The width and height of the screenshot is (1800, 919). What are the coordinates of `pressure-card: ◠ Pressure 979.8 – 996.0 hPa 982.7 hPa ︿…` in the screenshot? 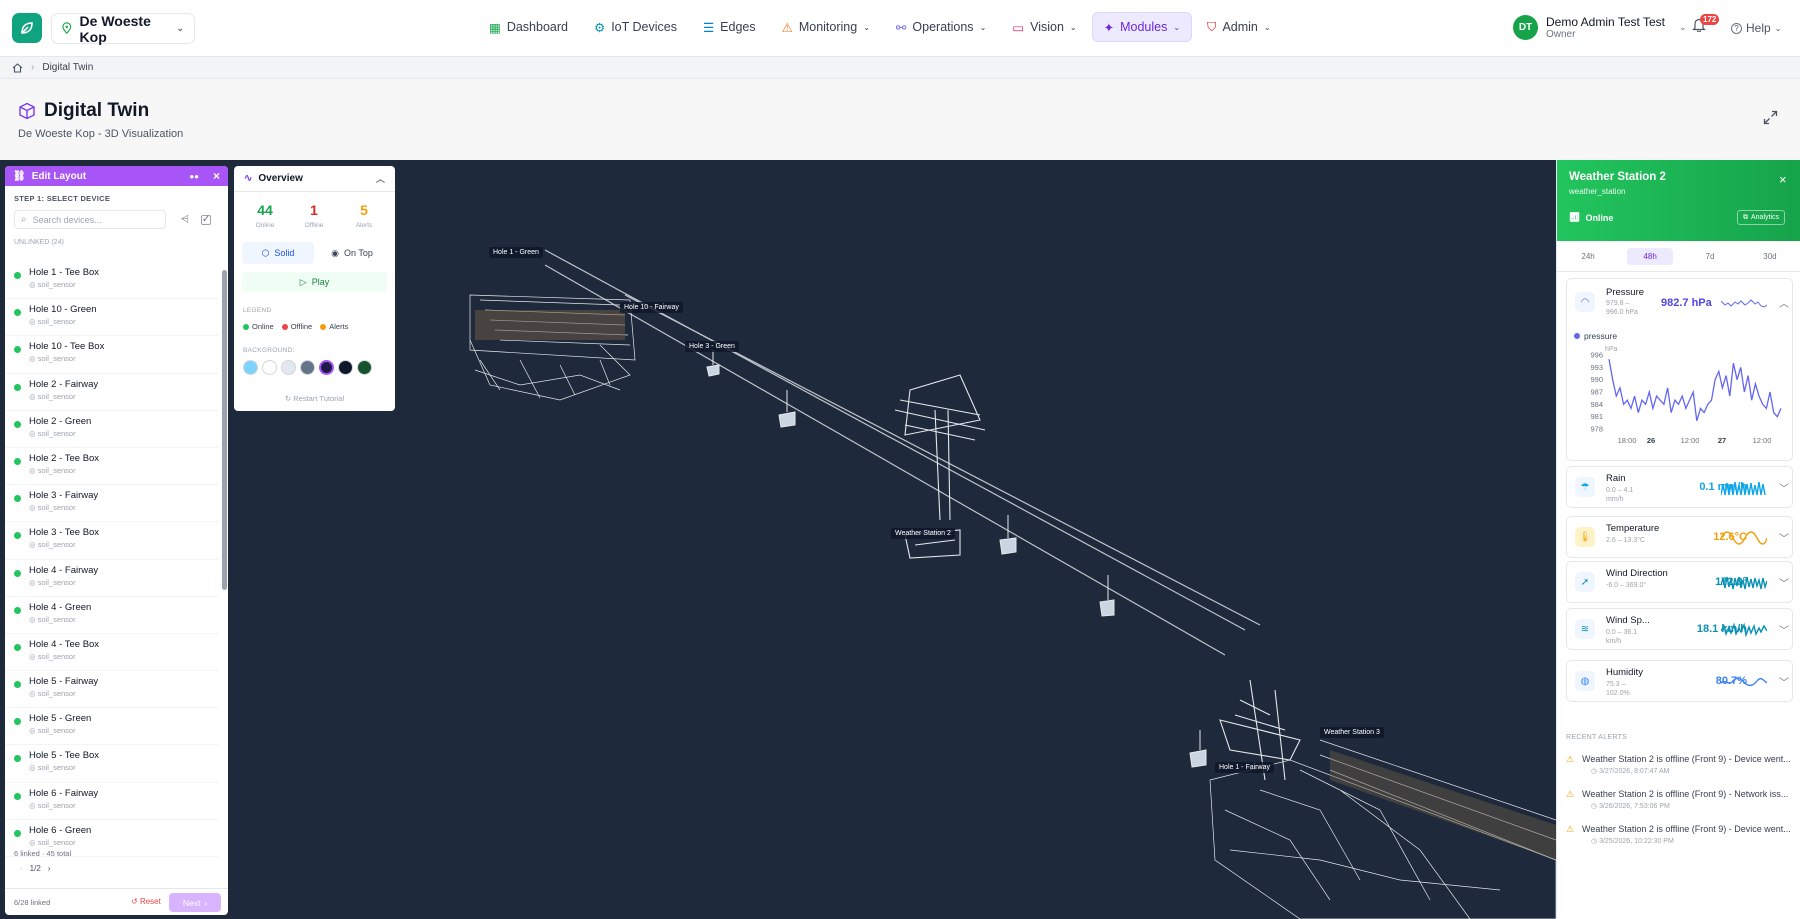 It's located at (1679, 369).